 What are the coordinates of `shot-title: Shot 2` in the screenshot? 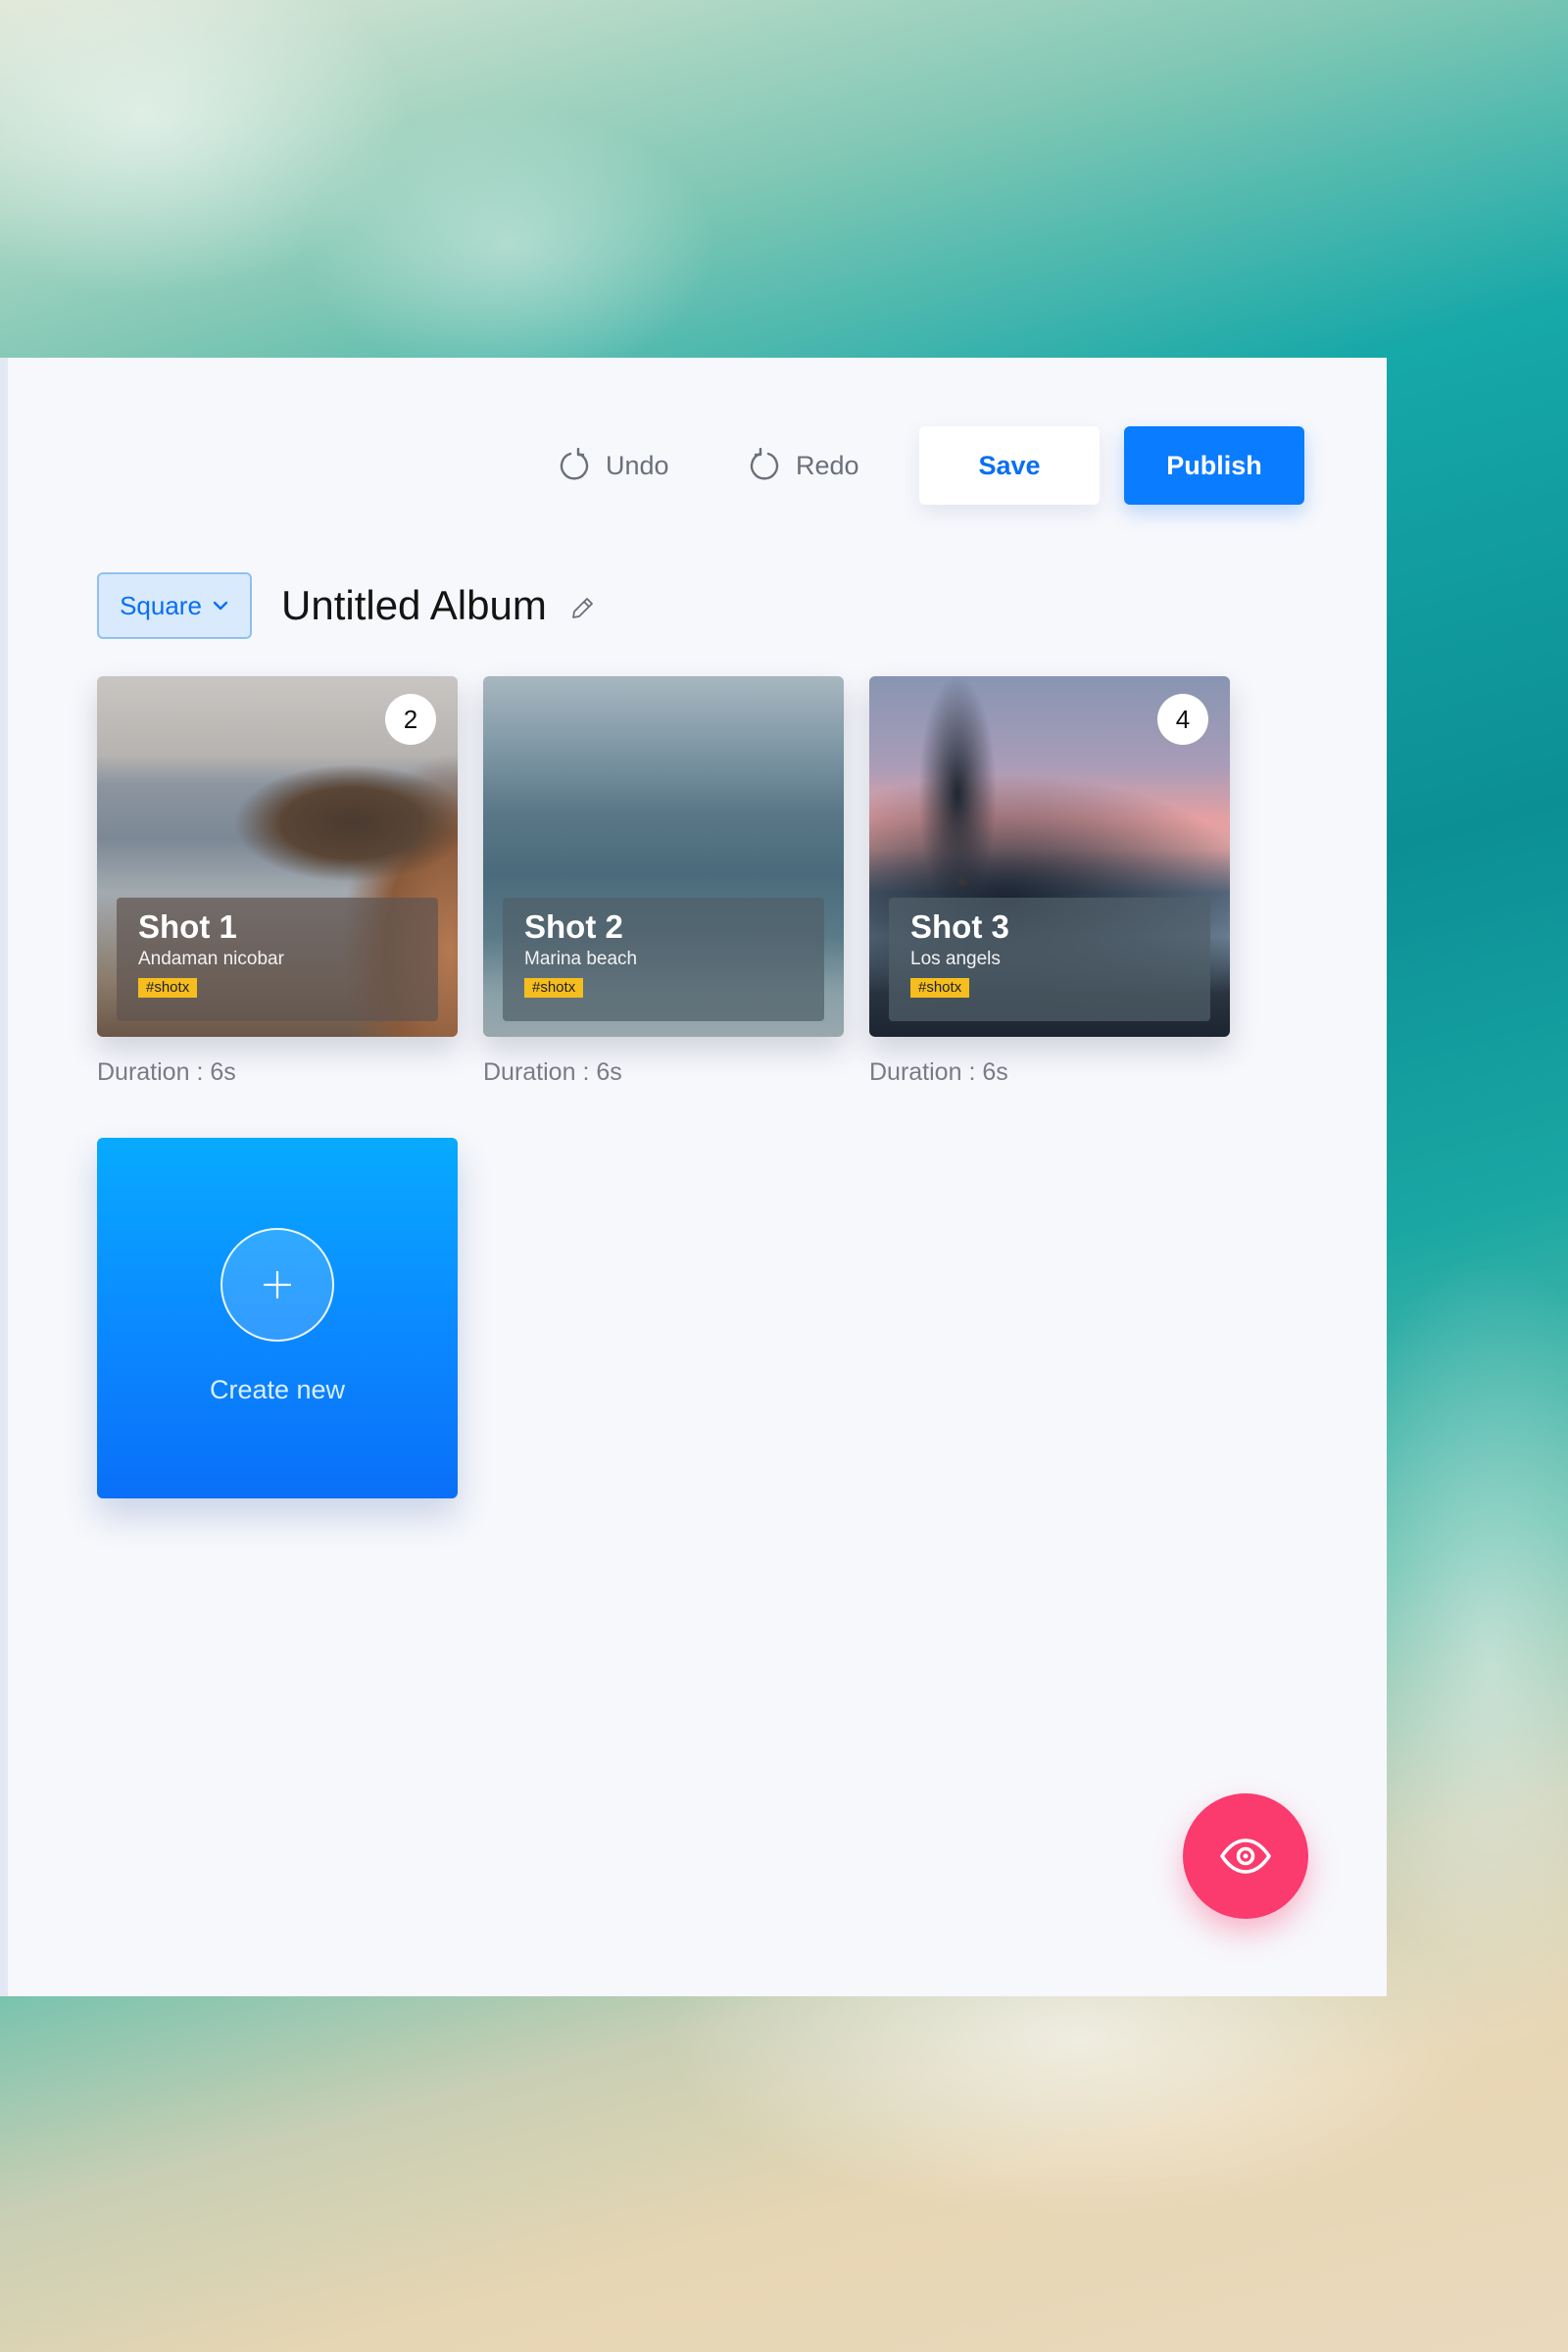 It's located at (573, 926).